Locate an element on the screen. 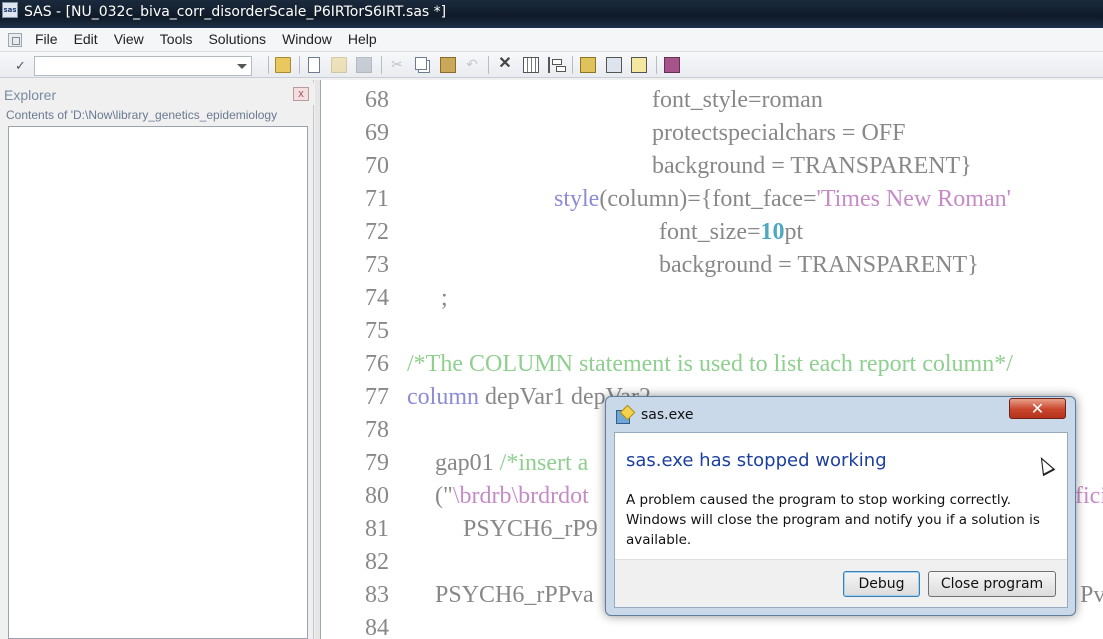 Image resolution: width=1103 pixels, height=639 pixels. line-number: 83 is located at coordinates (377, 595).